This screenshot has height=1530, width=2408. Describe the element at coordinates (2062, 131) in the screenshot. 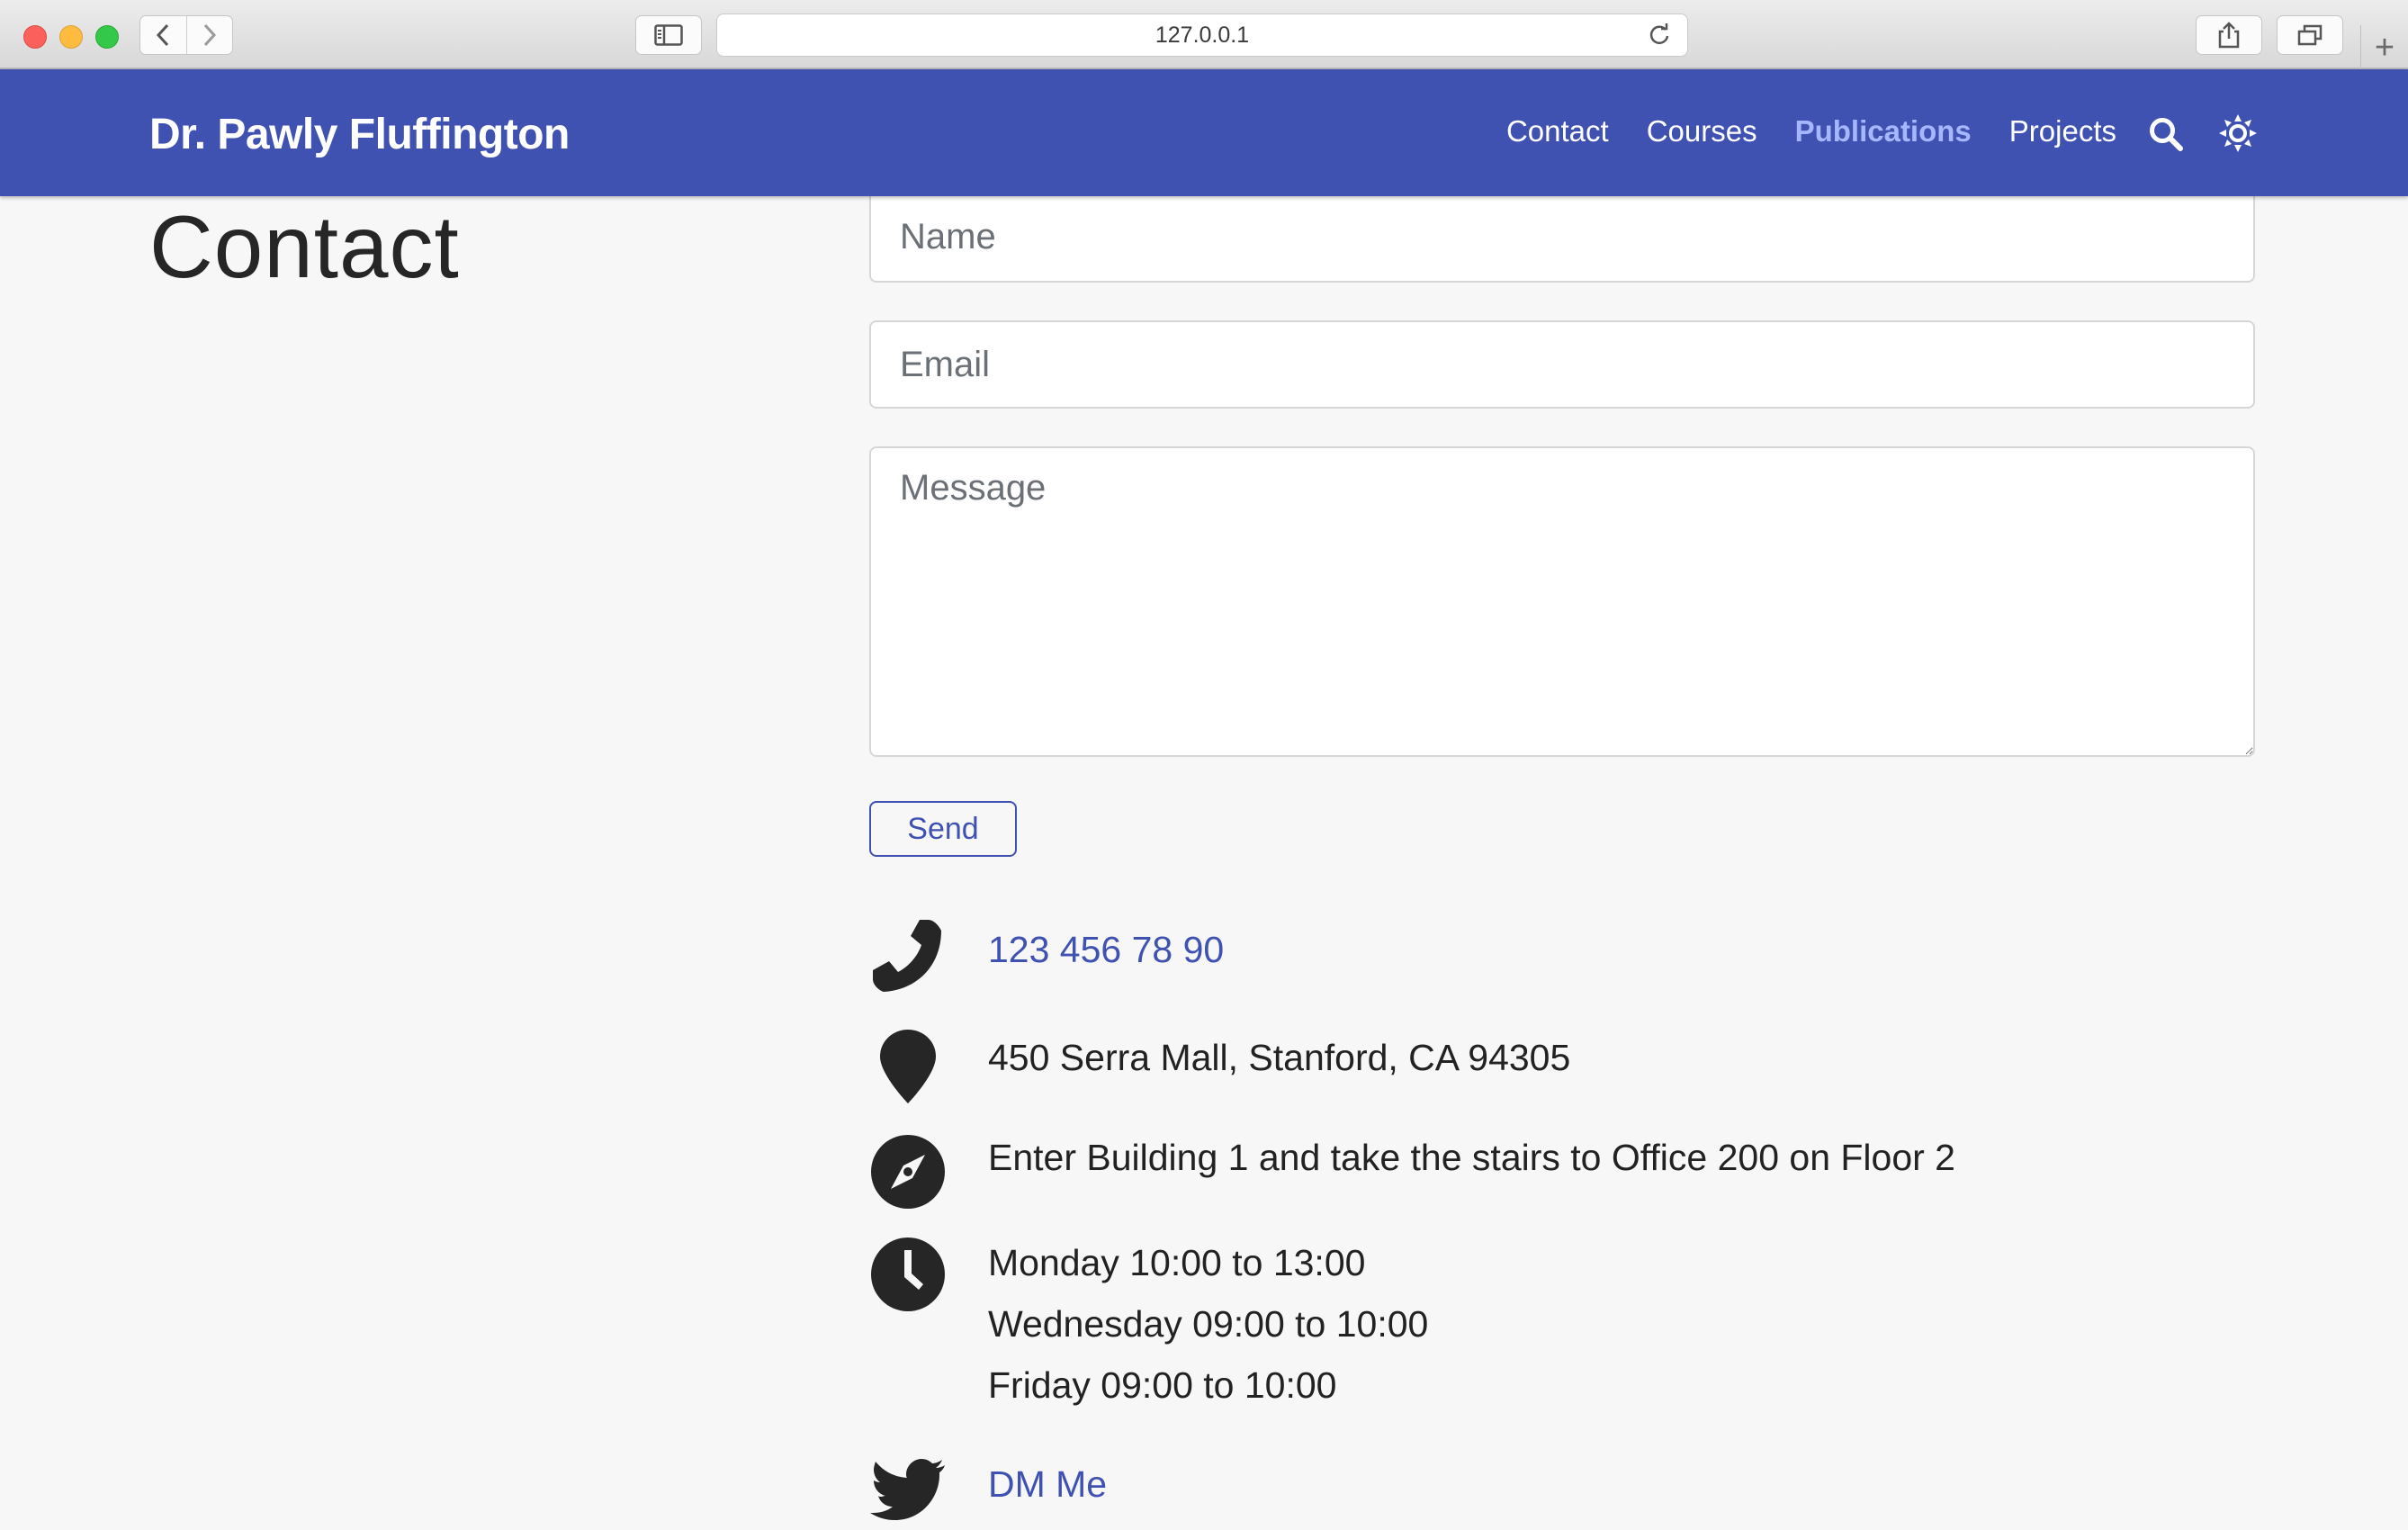

I see `nav-link-projects: Projects` at that location.